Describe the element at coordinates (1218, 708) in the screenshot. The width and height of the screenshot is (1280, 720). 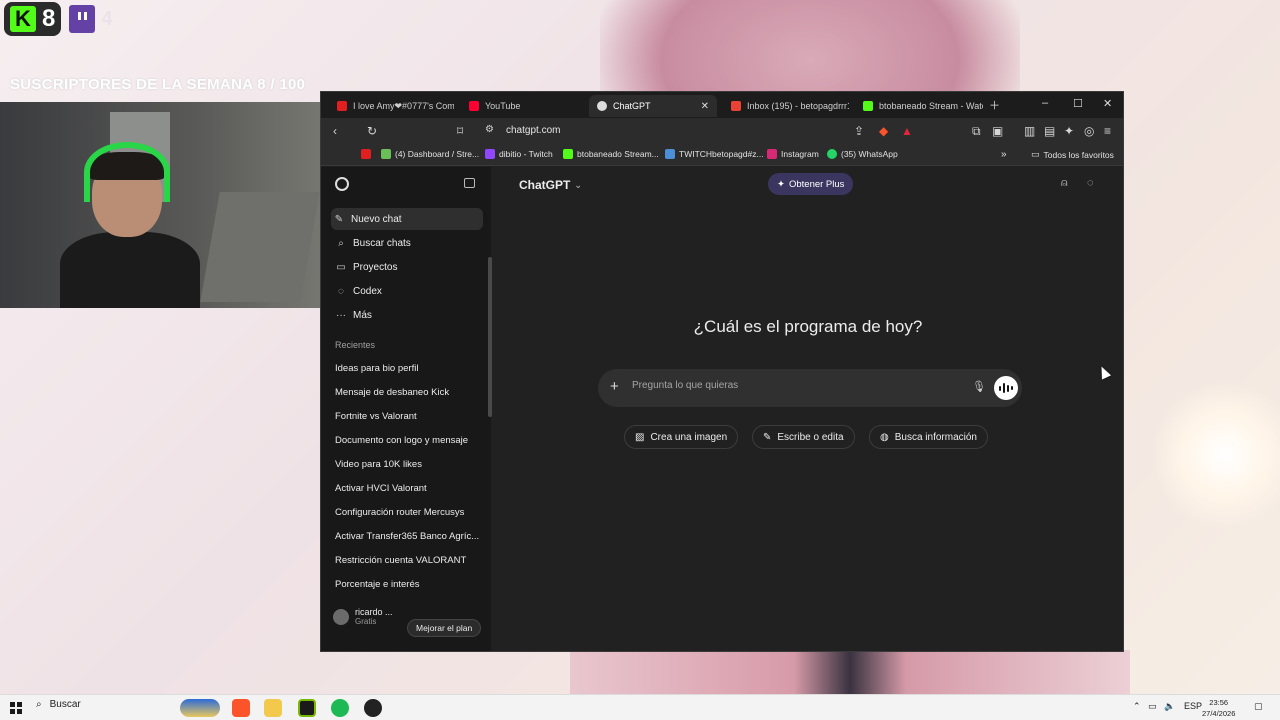
I see `clock: 23:56 27/4/2026` at that location.